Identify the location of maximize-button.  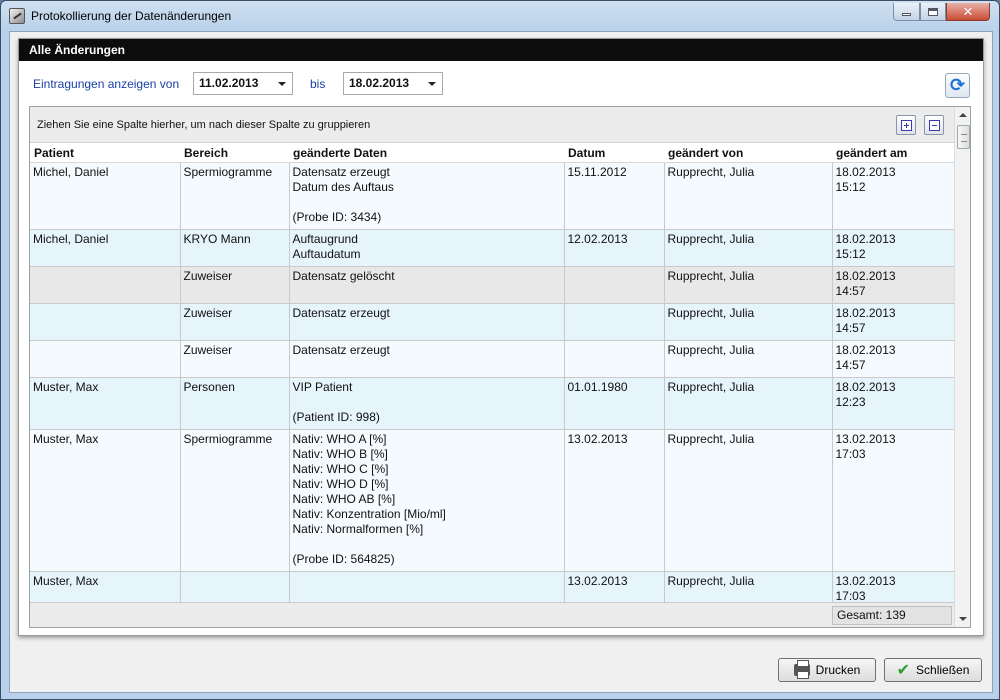
(933, 12).